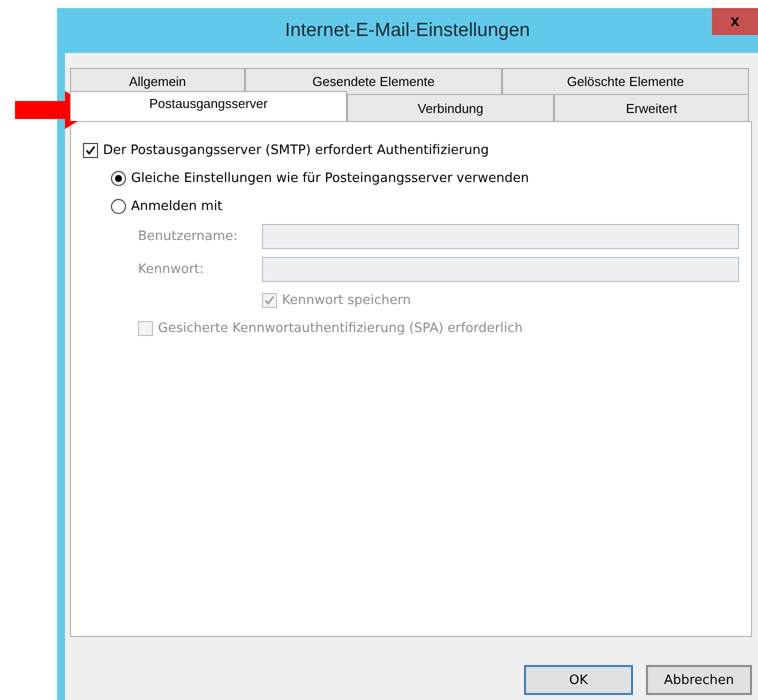 This screenshot has height=700, width=758. Describe the element at coordinates (176, 206) in the screenshot. I see `radio-label: Anmelden mit` at that location.